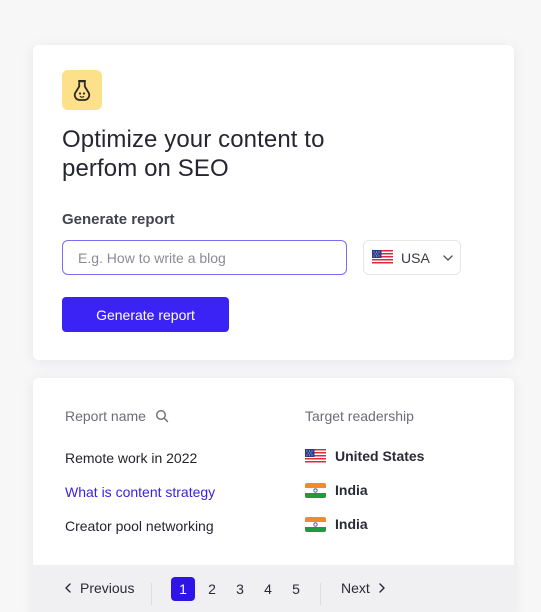  I want to click on table-row: Creator pool networking India, so click(273, 527).